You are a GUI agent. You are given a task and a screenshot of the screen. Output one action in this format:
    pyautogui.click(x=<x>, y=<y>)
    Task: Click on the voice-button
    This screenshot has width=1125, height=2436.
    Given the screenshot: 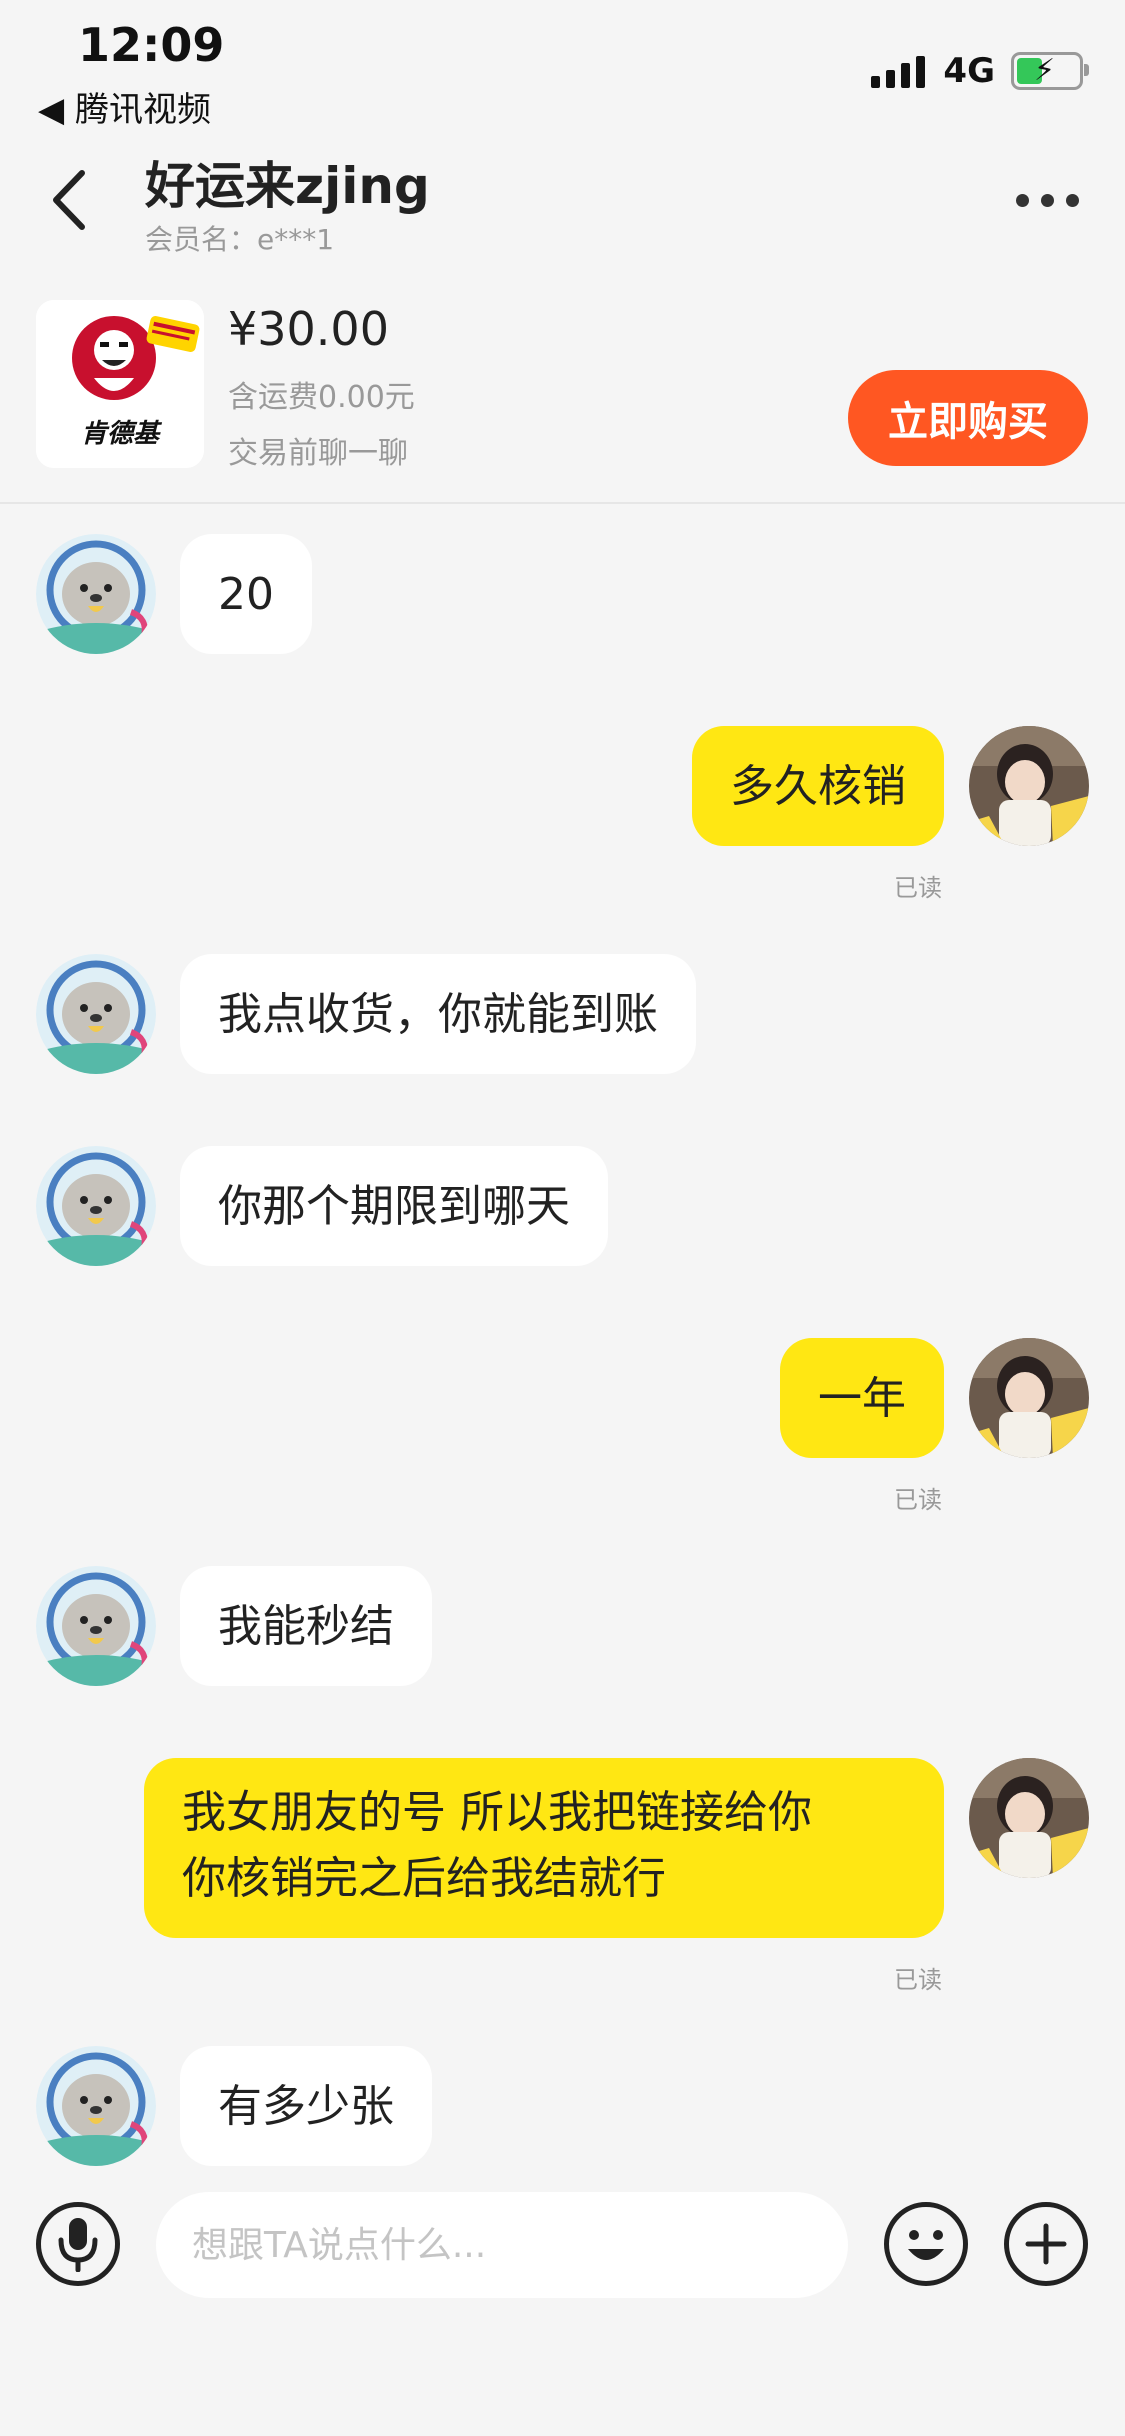 What is the action you would take?
    pyautogui.click(x=78, y=2244)
    